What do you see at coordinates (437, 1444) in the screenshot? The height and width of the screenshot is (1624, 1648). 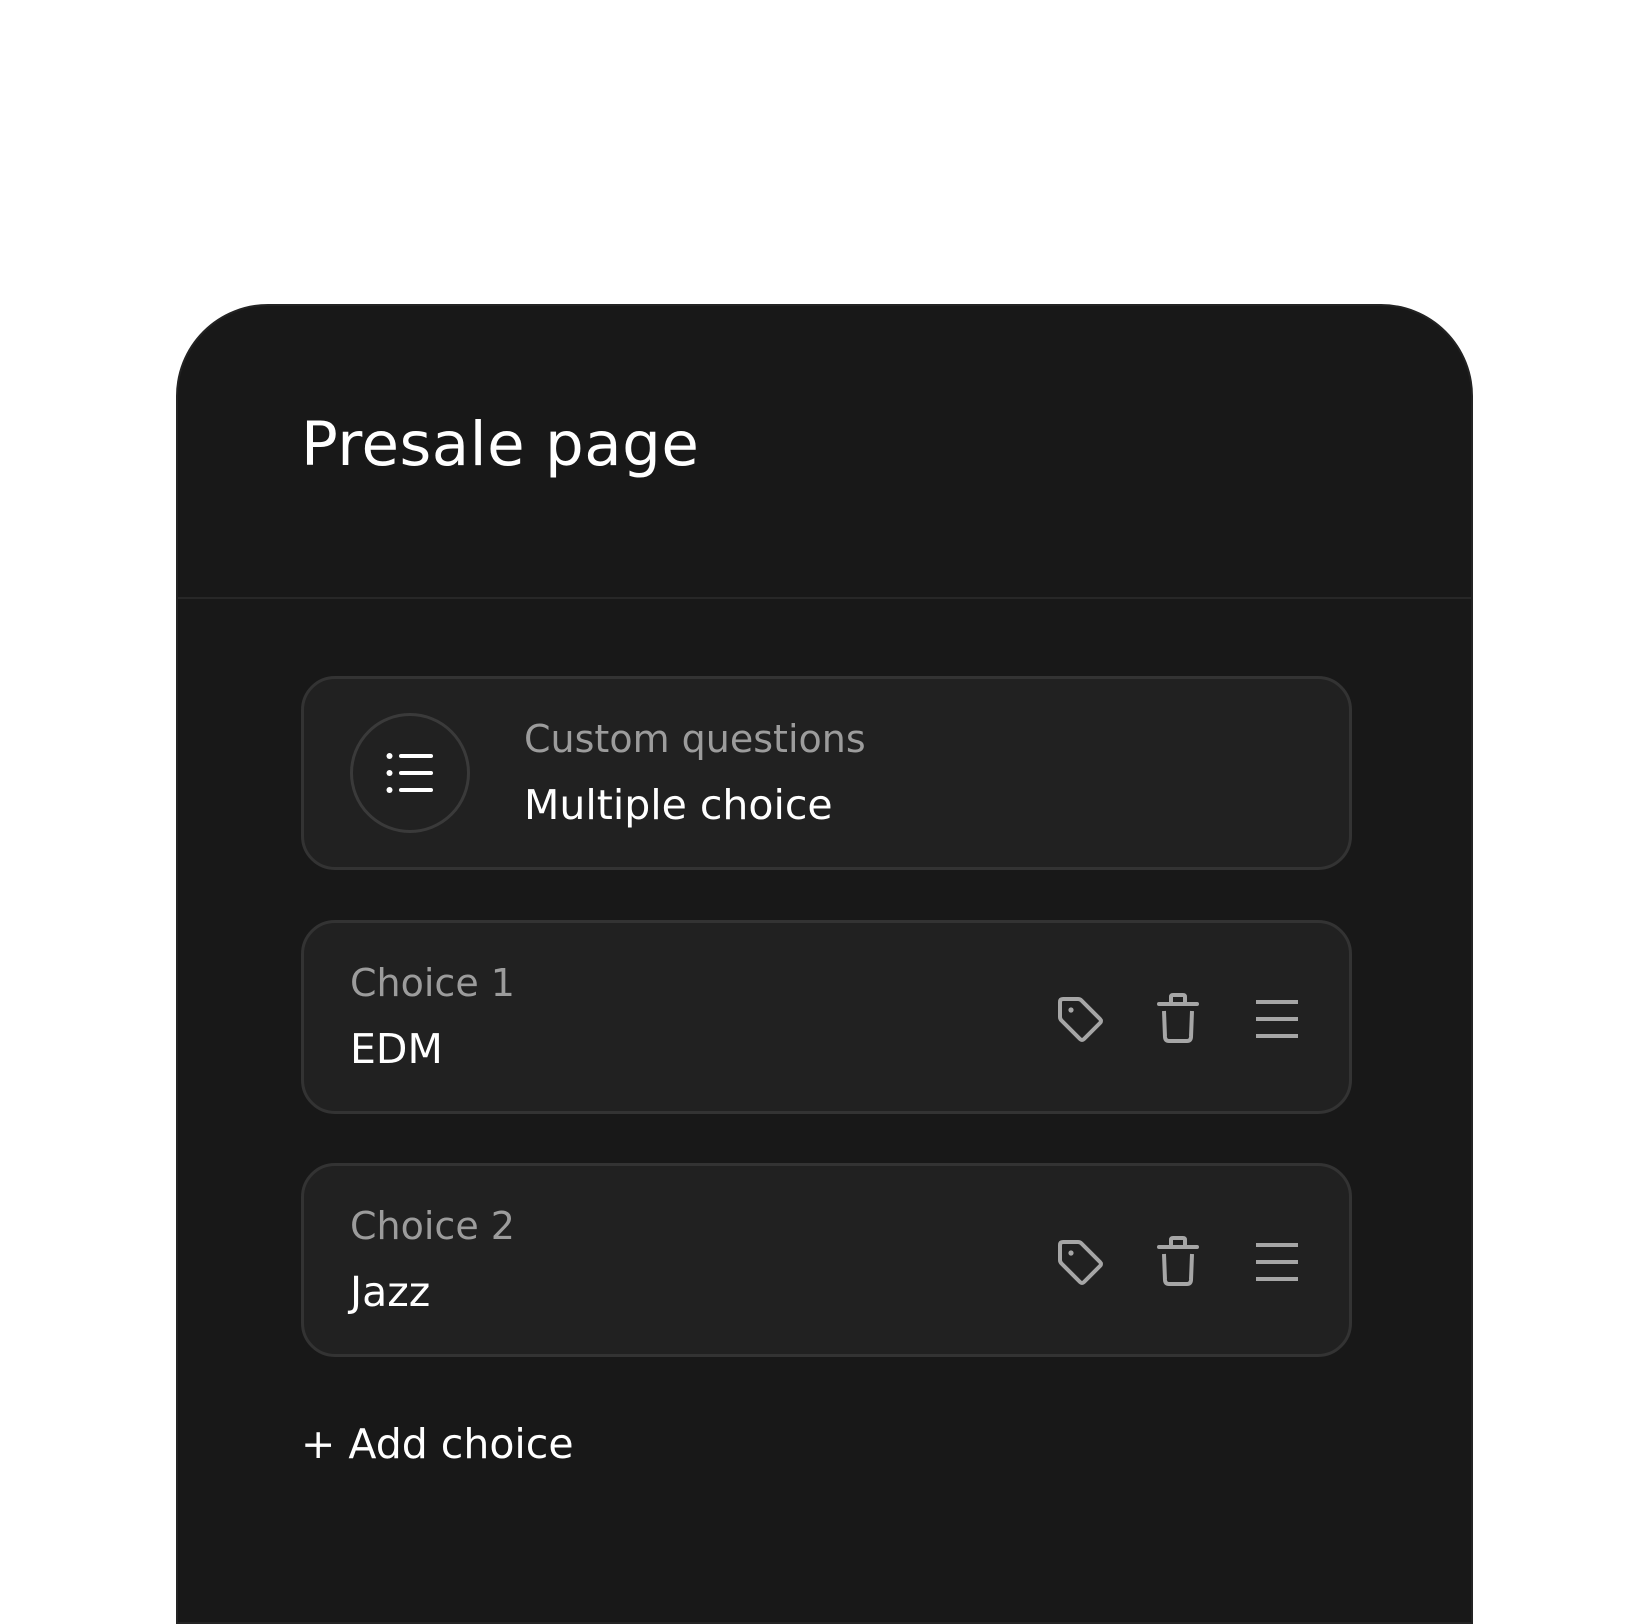 I see `add-choice-button: + Add choice` at bounding box center [437, 1444].